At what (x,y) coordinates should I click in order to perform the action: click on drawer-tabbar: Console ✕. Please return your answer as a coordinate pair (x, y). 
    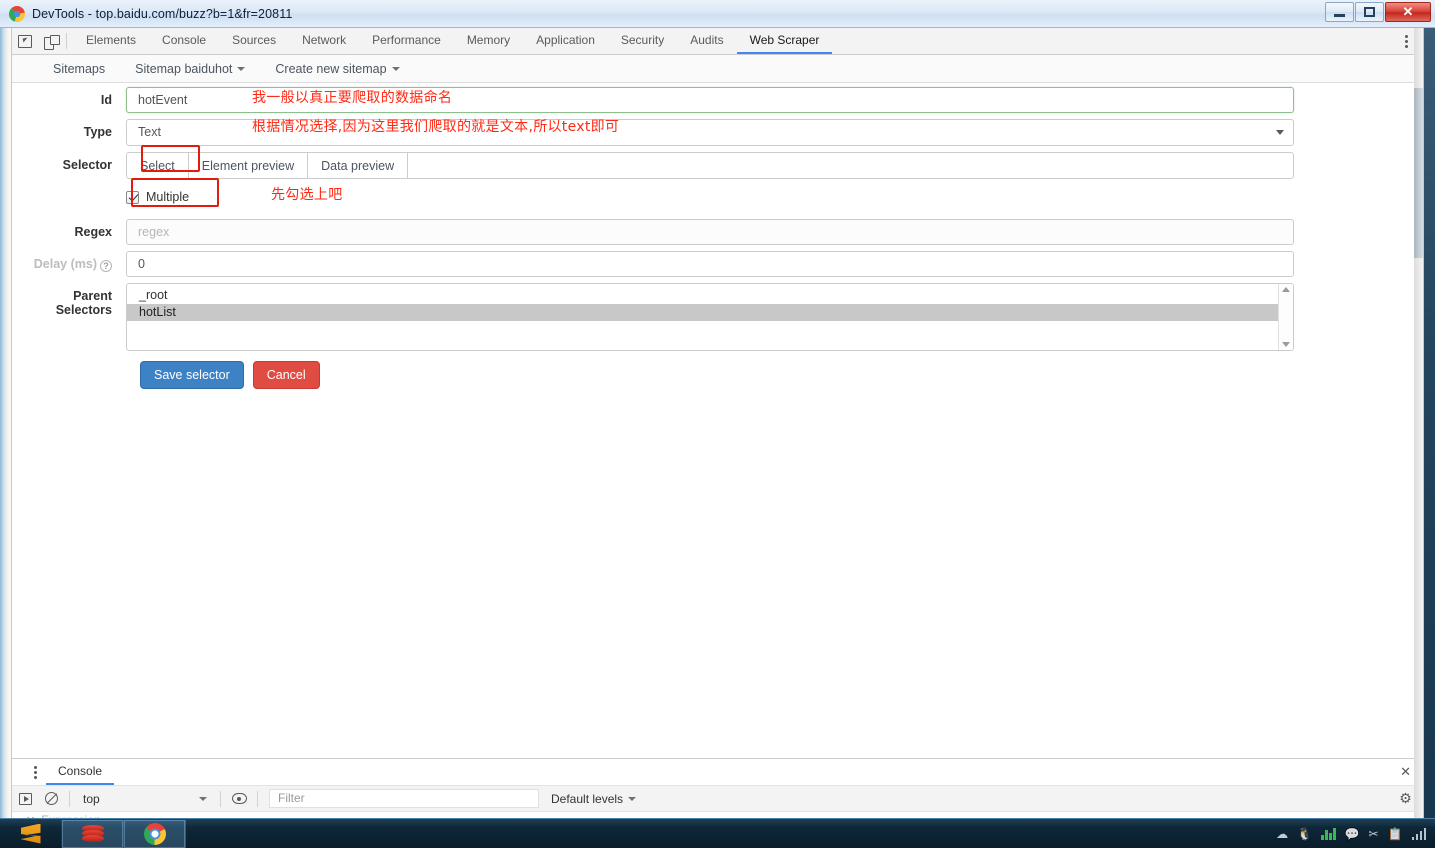
    Looking at the image, I should click on (717, 772).